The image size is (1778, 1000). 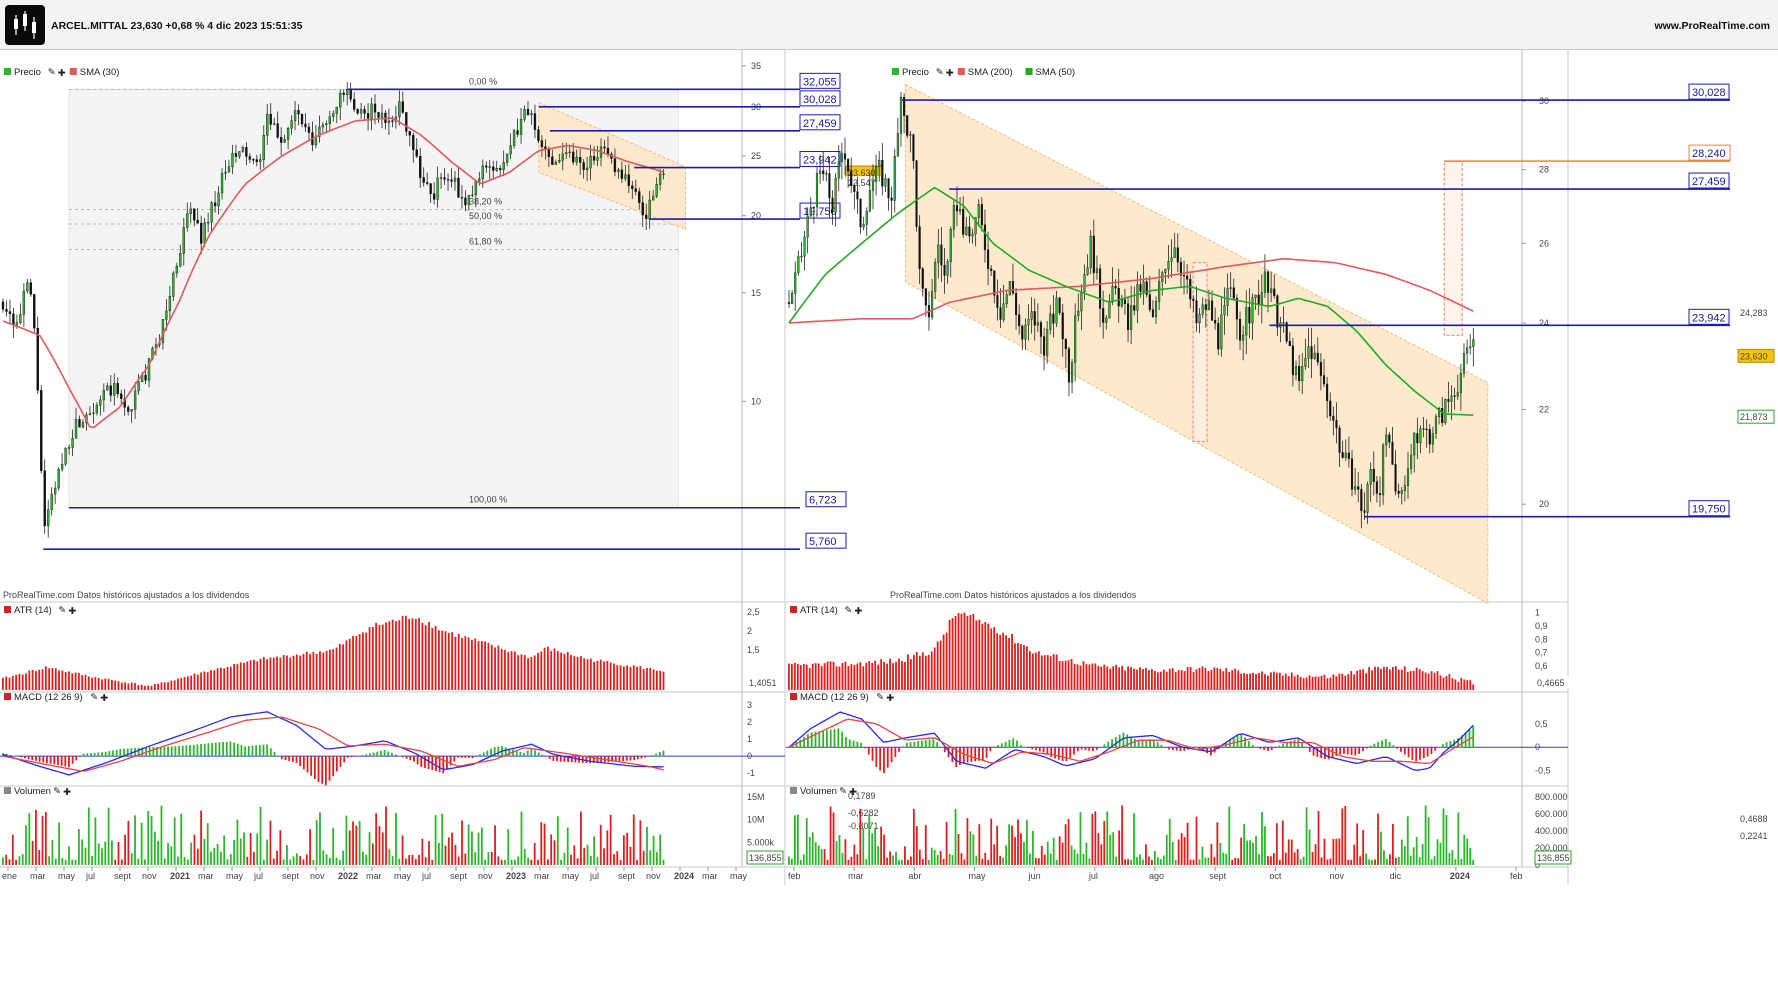 I want to click on right-x-tick-label: oct, so click(x=1275, y=876).